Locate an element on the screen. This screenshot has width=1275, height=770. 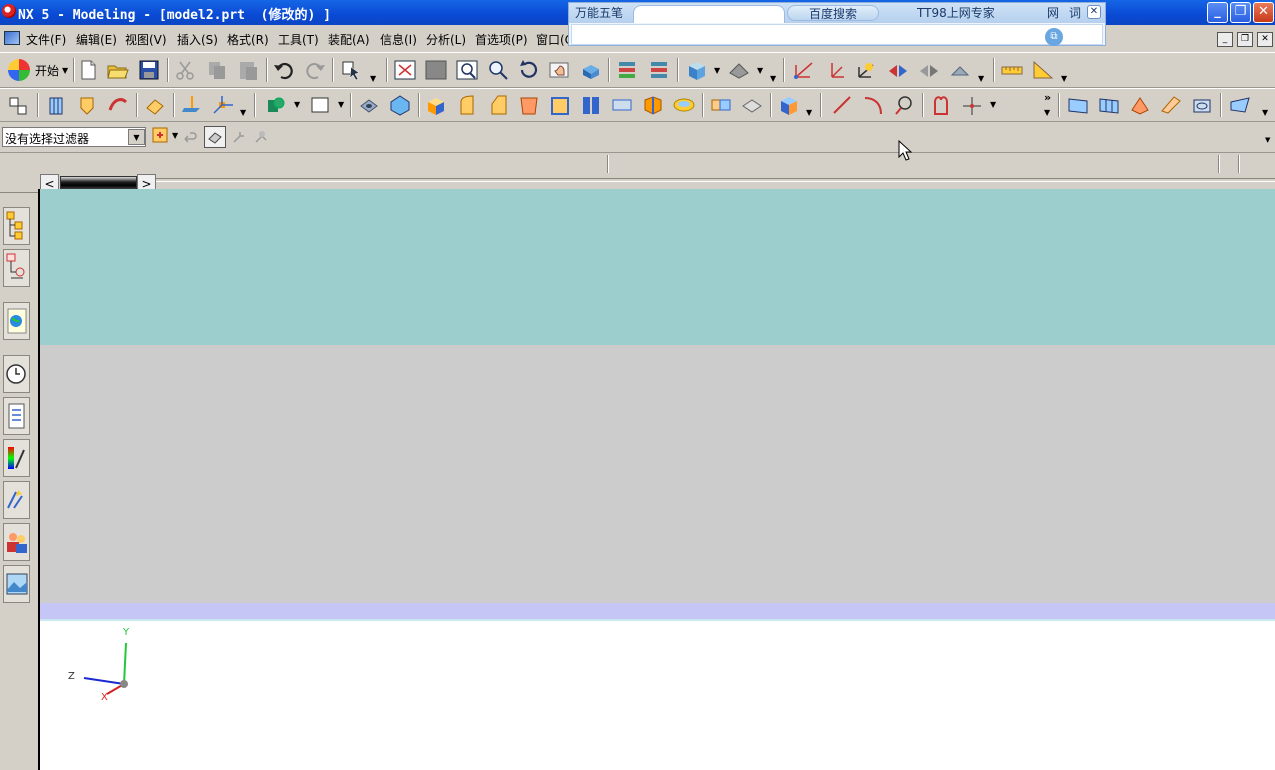
menu-assemblies: 装配(A) is located at coordinates (349, 39).